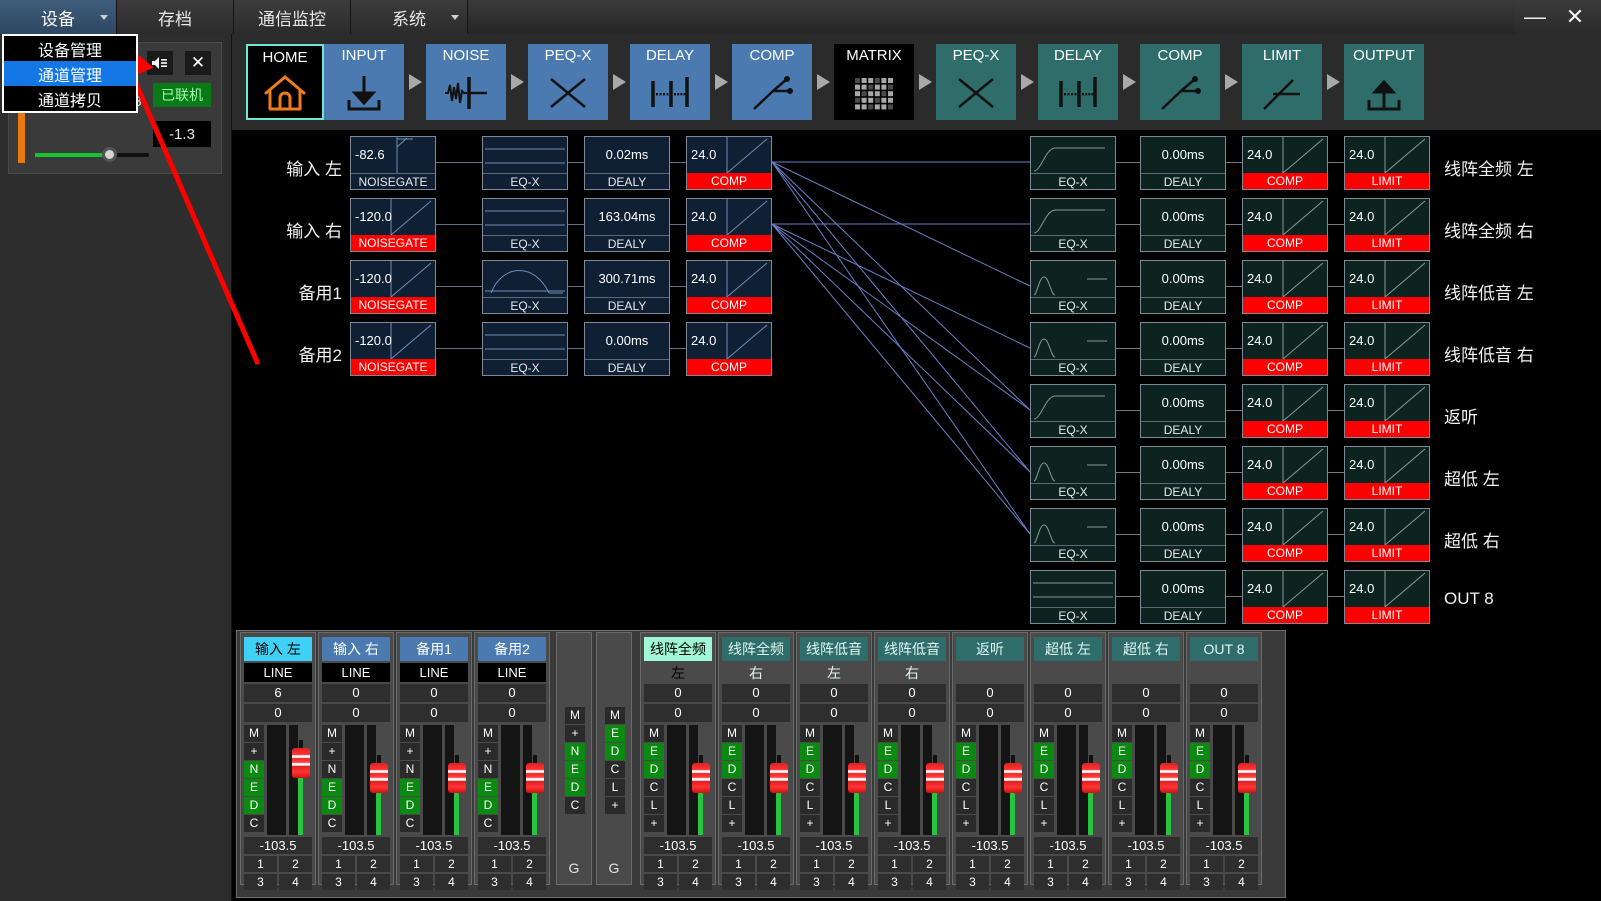  I want to click on chain-block-home-0: HOME, so click(285, 82).